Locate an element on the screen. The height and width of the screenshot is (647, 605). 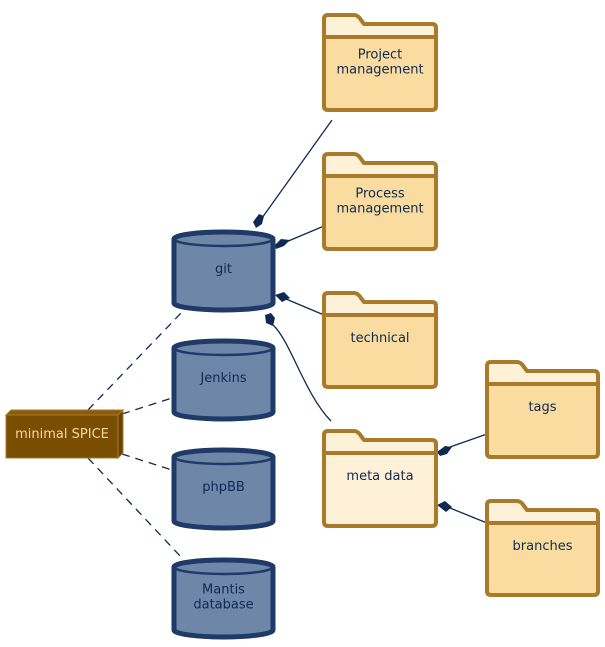
label-line: Mantis is located at coordinates (223, 590).